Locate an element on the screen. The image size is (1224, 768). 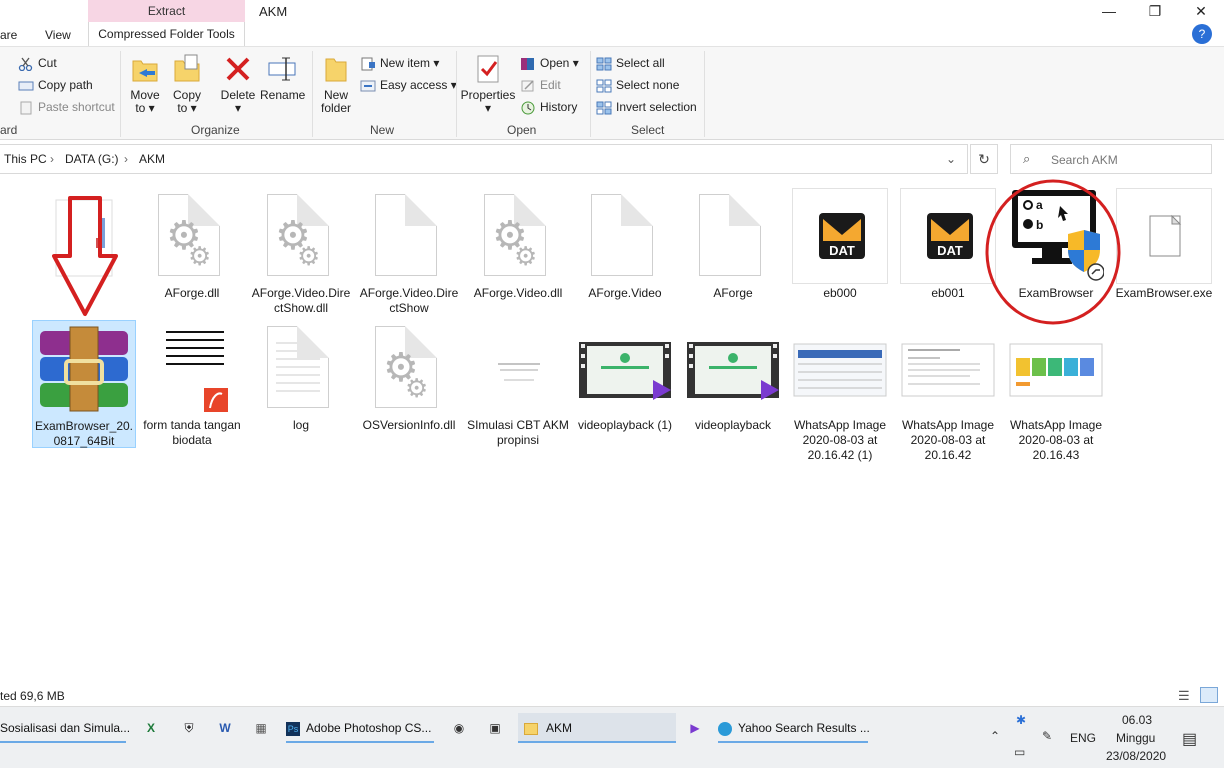
properties-check-icon is located at coordinates (488, 69).